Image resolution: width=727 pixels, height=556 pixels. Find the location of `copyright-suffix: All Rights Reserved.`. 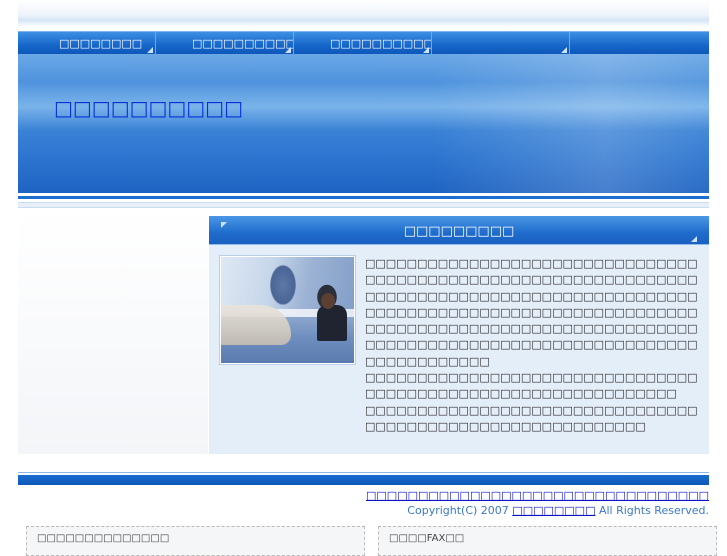

copyright-suffix: All Rights Reserved. is located at coordinates (653, 510).